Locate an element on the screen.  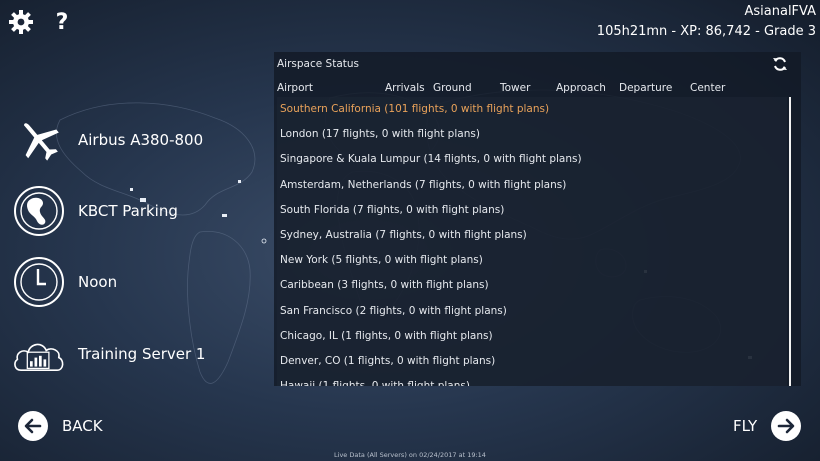
server-selector: Training Server 1 is located at coordinates (137, 354).